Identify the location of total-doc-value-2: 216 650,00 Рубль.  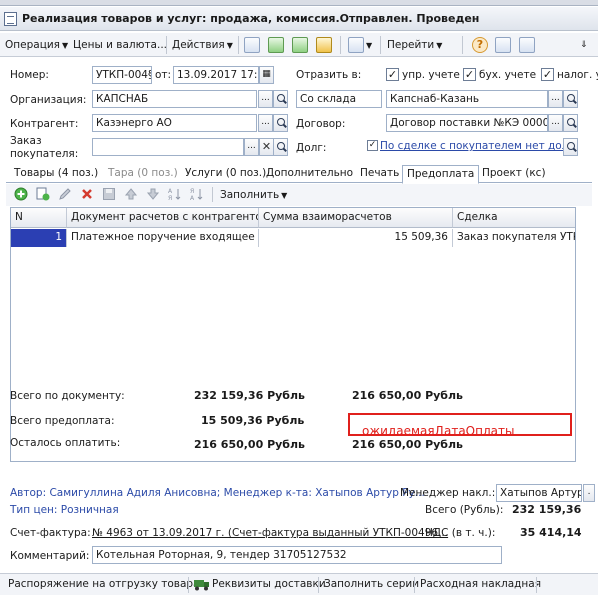
(407, 395).